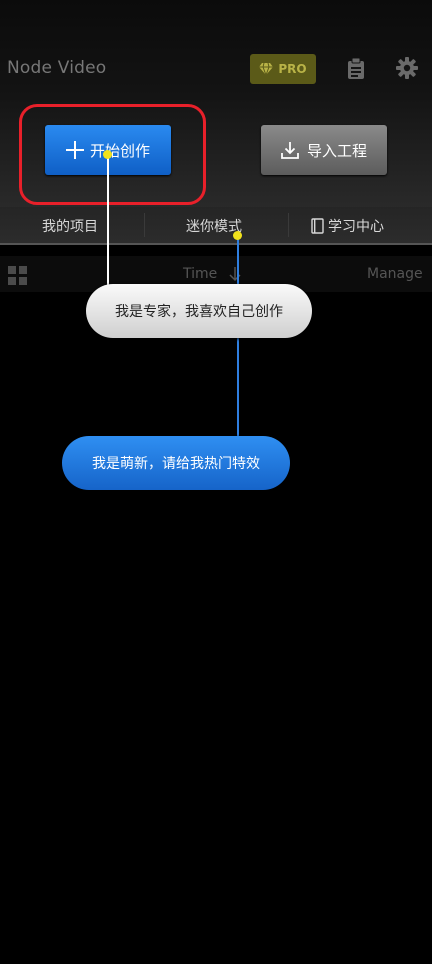 The height and width of the screenshot is (964, 432). Describe the element at coordinates (108, 221) in the screenshot. I see `pointer-line-expert` at that location.